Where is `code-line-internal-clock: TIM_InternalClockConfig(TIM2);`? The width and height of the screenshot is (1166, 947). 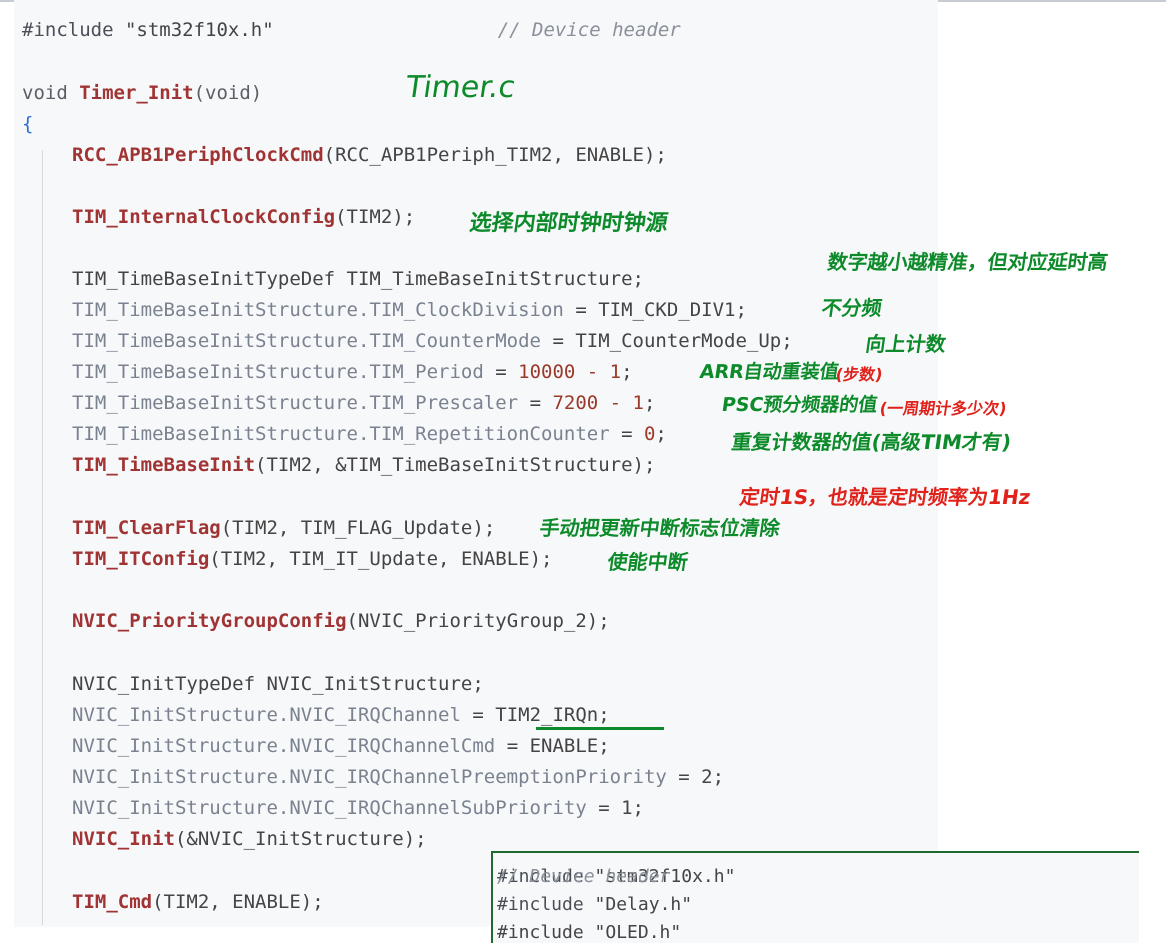 code-line-internal-clock: TIM_InternalClockConfig(TIM2); is located at coordinates (218, 217).